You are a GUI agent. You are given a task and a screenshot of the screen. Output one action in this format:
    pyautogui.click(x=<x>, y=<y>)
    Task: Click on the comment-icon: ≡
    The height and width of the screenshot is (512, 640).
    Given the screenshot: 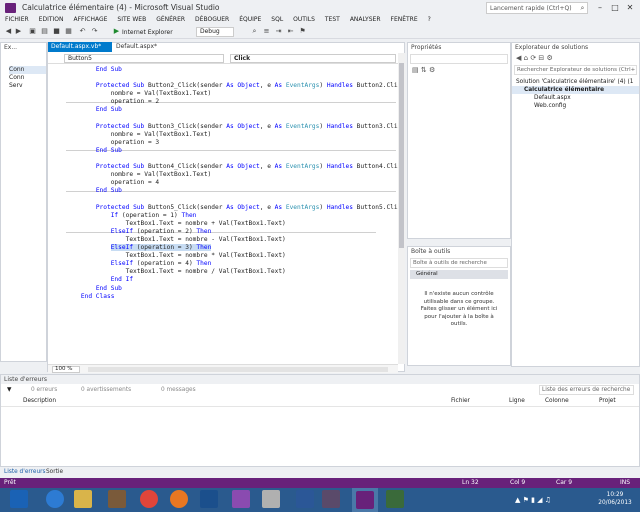 What is the action you would take?
    pyautogui.click(x=266, y=31)
    